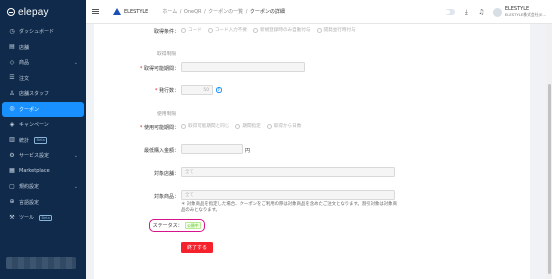 The width and height of the screenshot is (552, 279). I want to click on acquisition-period-input, so click(243, 67).